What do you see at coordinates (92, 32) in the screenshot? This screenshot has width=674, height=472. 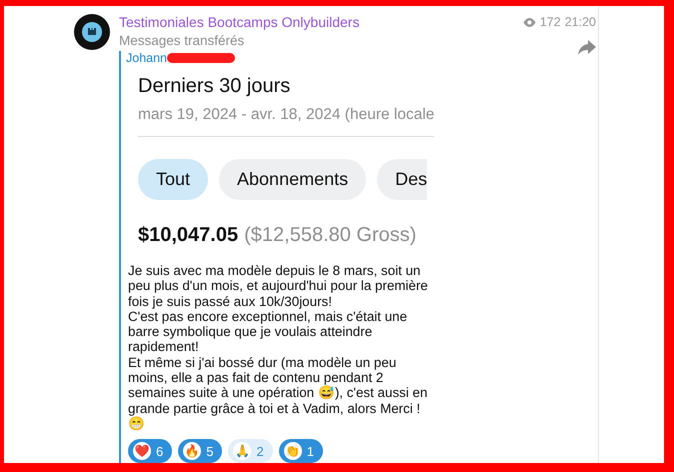 I see `channel-avatar-icon` at bounding box center [92, 32].